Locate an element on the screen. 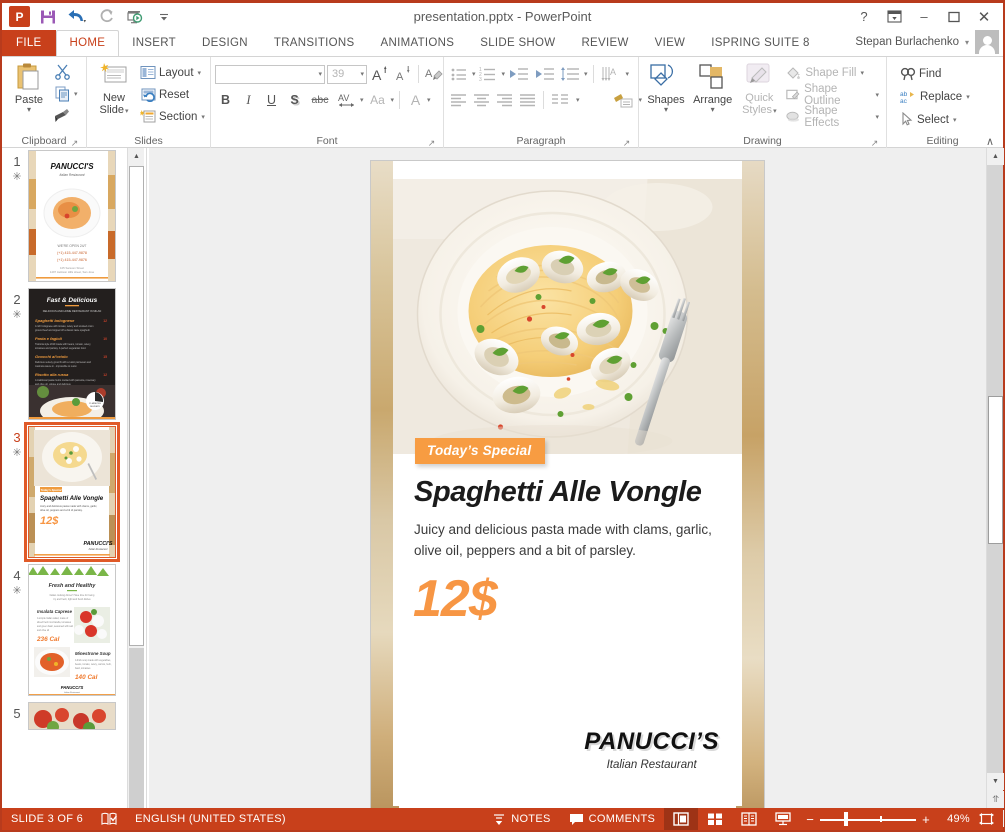 This screenshot has width=1005, height=832. start-slideshow-icon is located at coordinates (135, 17).